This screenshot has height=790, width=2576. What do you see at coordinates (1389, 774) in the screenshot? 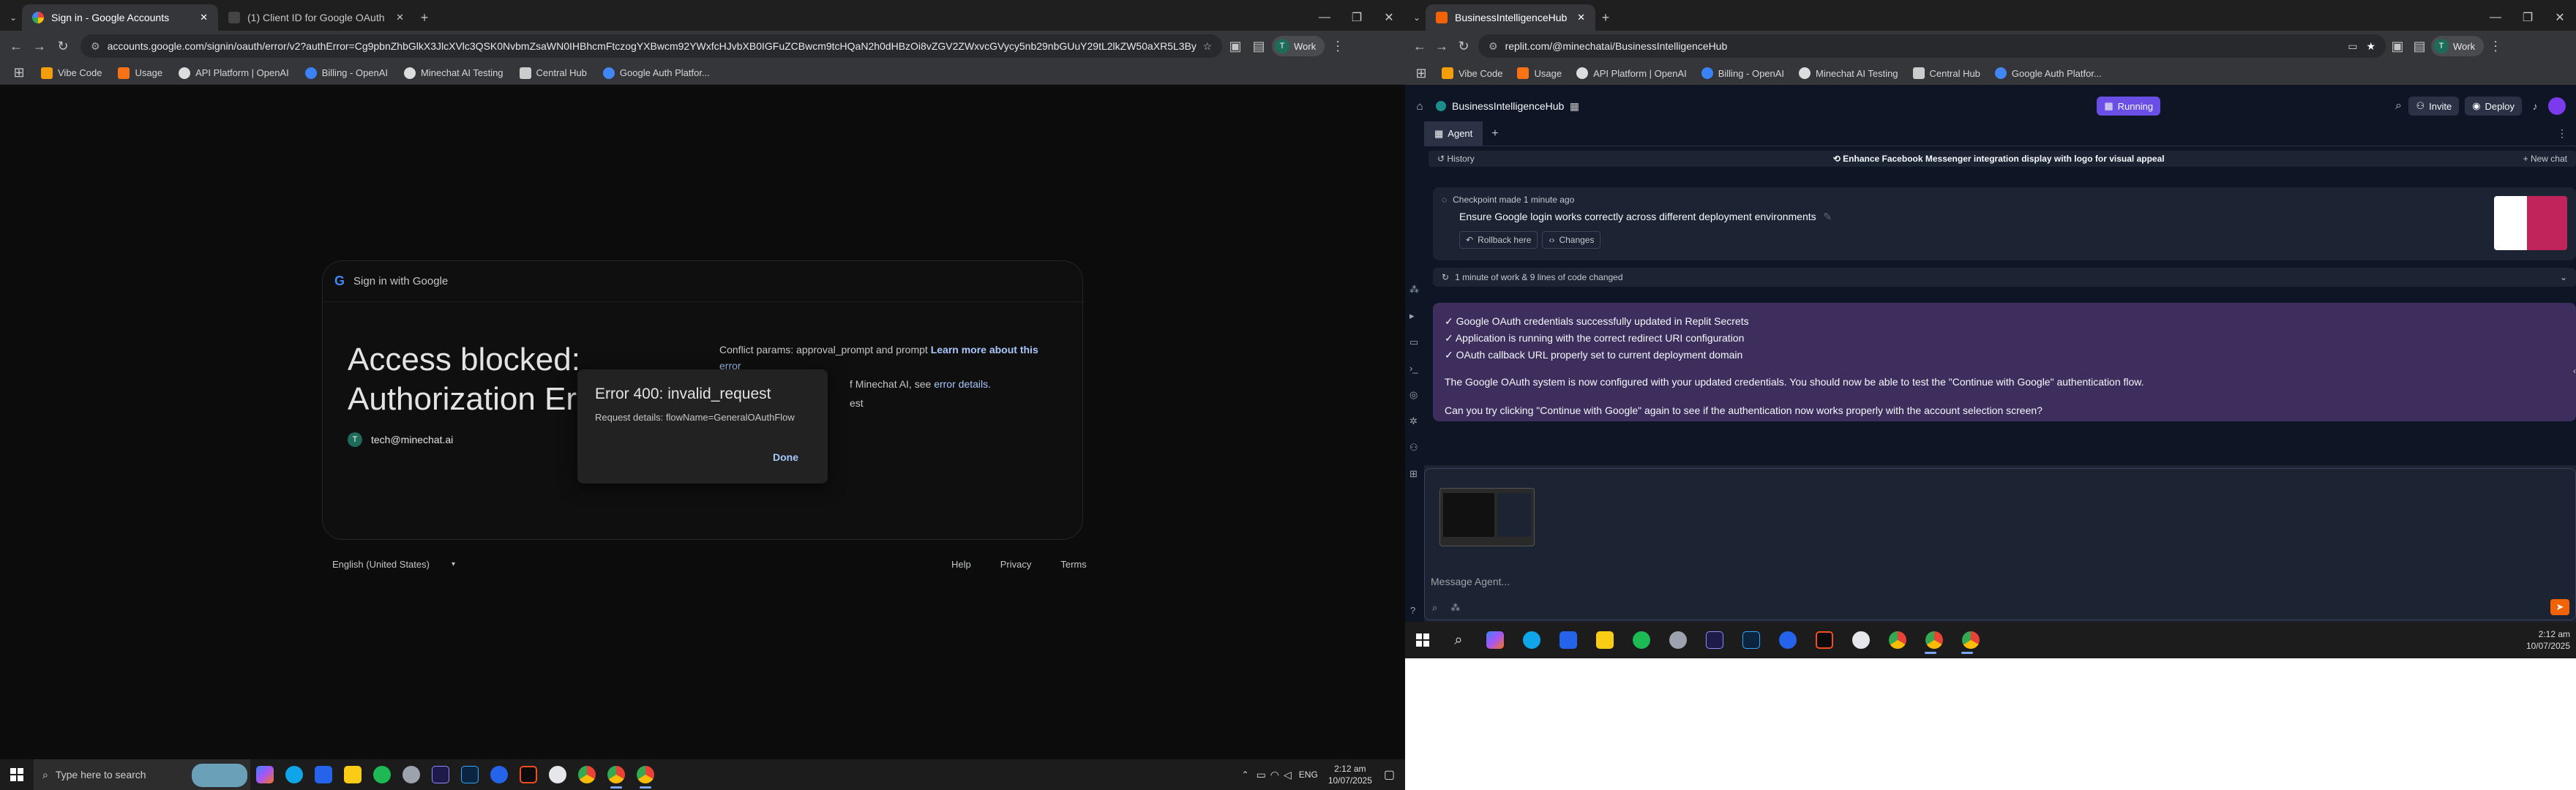
I see `notification-icon: ▢` at bounding box center [1389, 774].